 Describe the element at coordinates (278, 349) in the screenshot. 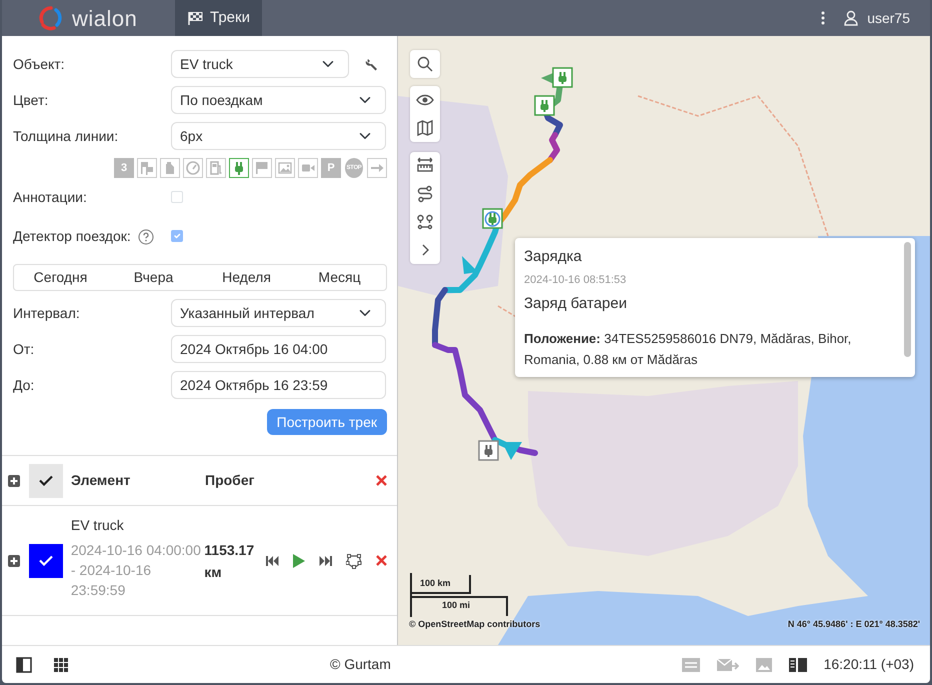

I see `date-field: 2024 Октябрь 16 04:00` at that location.